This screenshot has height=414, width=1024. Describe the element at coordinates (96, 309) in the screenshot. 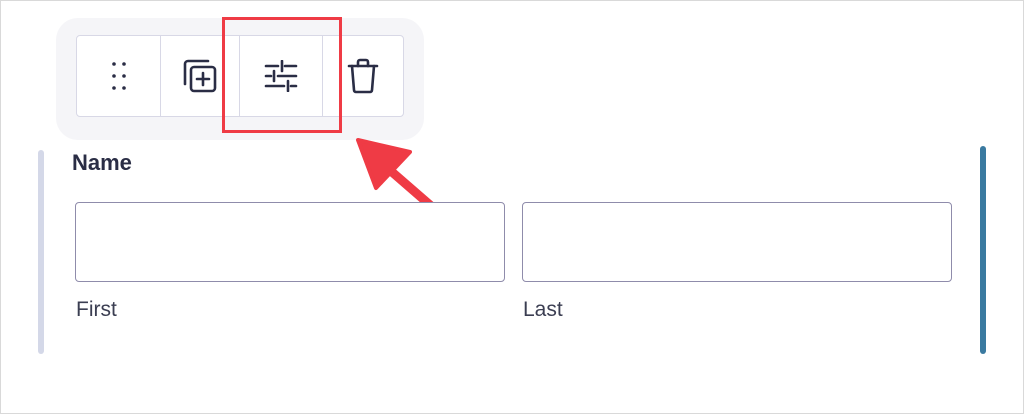

I see `first-name-sublabel: First` at that location.